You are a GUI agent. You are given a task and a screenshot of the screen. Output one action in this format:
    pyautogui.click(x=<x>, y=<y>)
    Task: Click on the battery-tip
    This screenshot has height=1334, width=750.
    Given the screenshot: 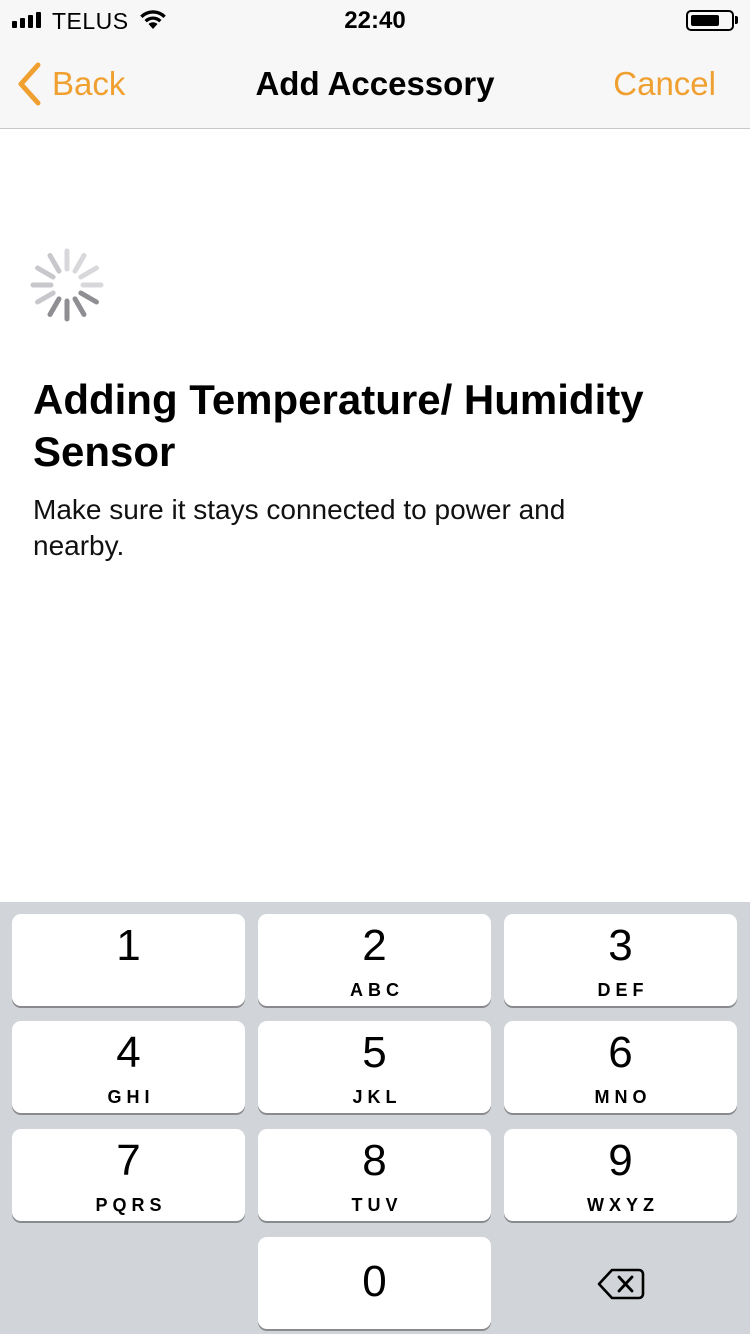 What is the action you would take?
    pyautogui.click(x=736, y=20)
    